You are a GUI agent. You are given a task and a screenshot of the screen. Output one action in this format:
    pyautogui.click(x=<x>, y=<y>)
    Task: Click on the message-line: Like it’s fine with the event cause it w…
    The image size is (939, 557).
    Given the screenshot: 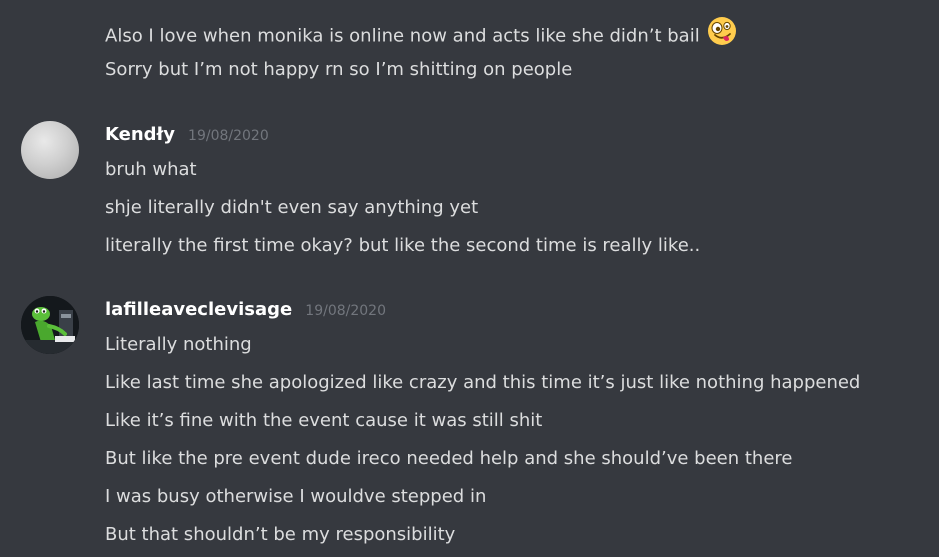 What is the action you would take?
    pyautogui.click(x=324, y=420)
    